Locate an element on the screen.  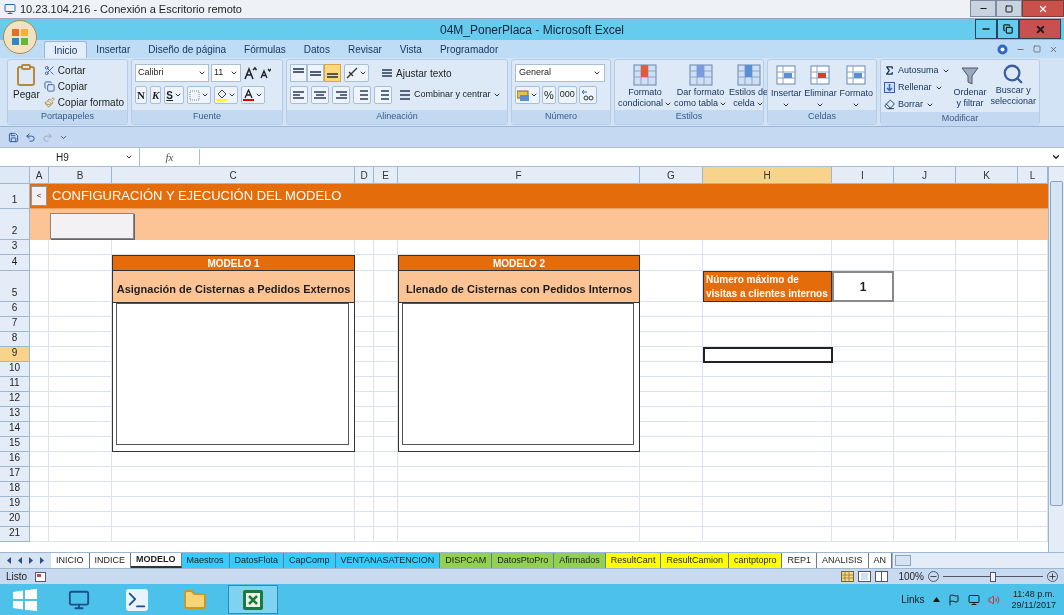
row-header: 20 is located at coordinates (15, 519).